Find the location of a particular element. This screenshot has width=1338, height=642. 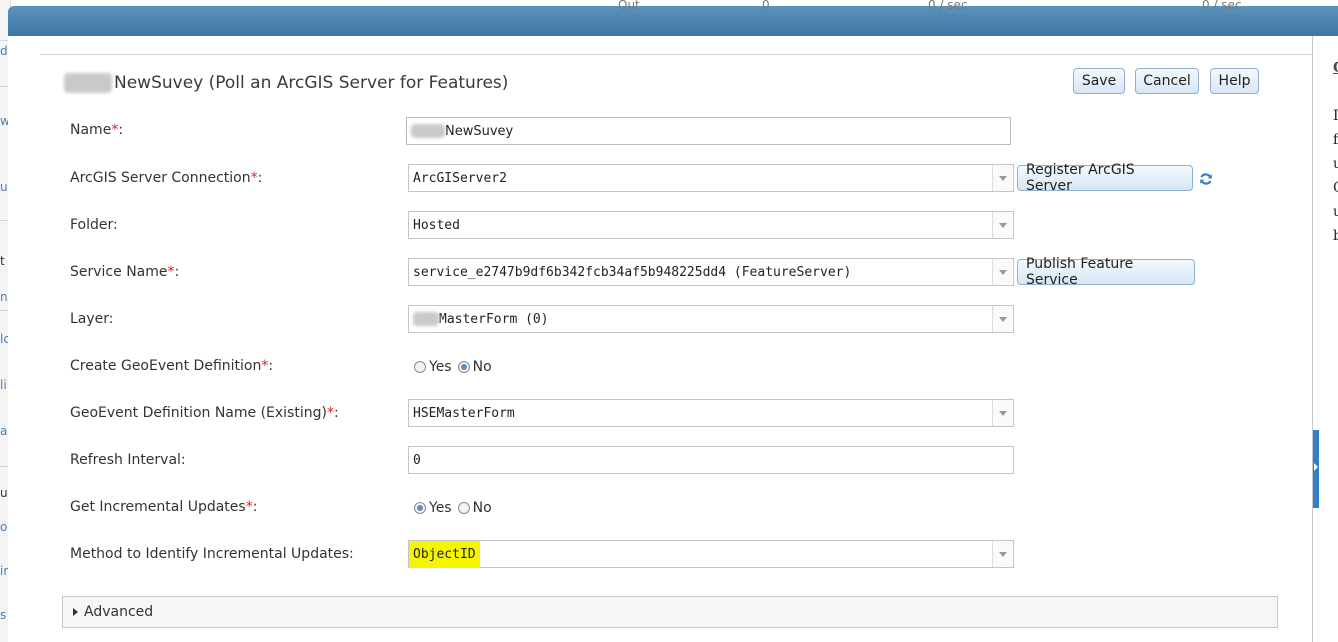

publish-feature-service-button: Publish Feature Service is located at coordinates (1106, 272).